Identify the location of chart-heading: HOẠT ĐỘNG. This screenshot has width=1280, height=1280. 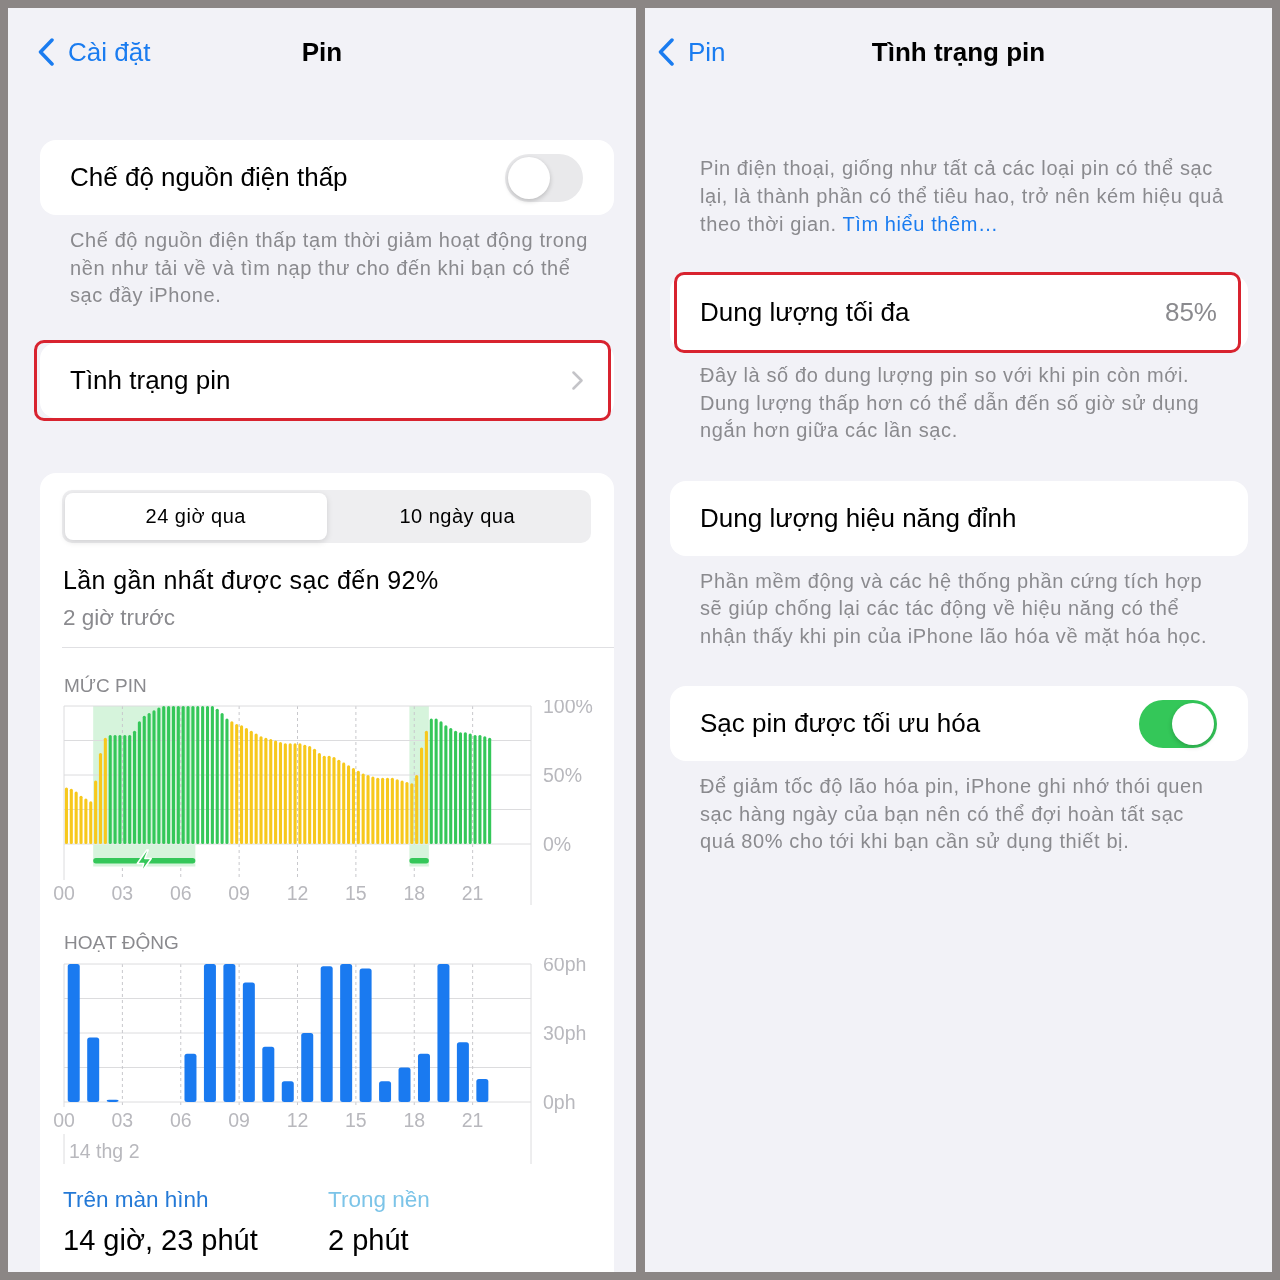
(122, 942).